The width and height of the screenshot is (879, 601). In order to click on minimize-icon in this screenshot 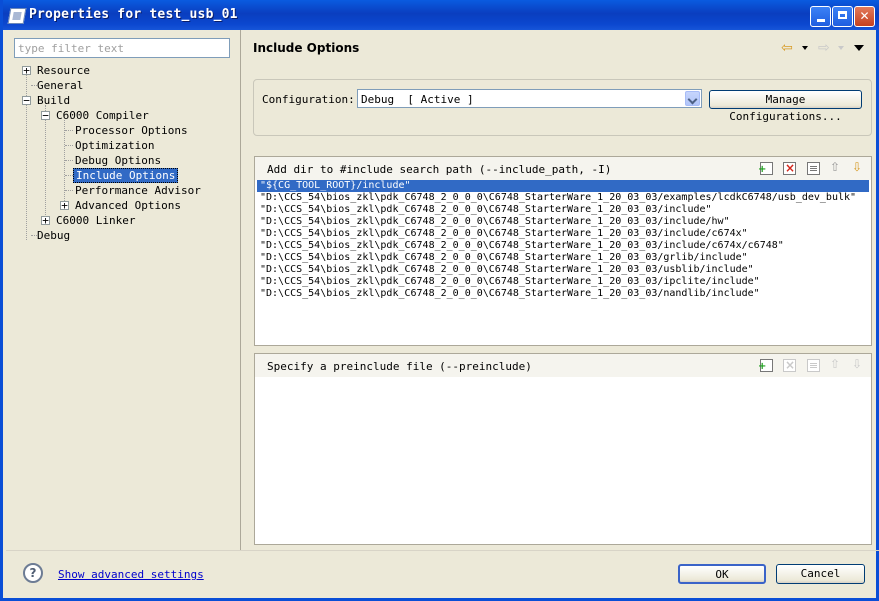, I will do `click(820, 20)`.